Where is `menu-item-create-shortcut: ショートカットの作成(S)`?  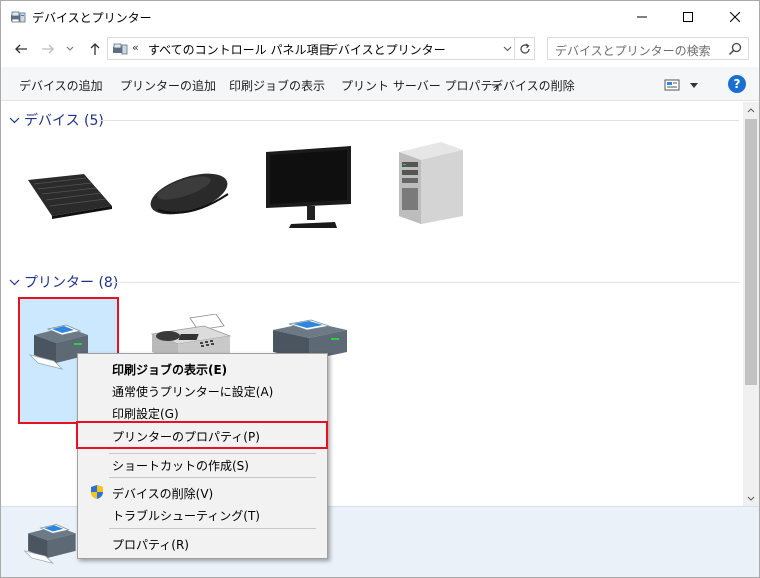
menu-item-create-shortcut: ショートカットの作成(S) is located at coordinates (202, 464).